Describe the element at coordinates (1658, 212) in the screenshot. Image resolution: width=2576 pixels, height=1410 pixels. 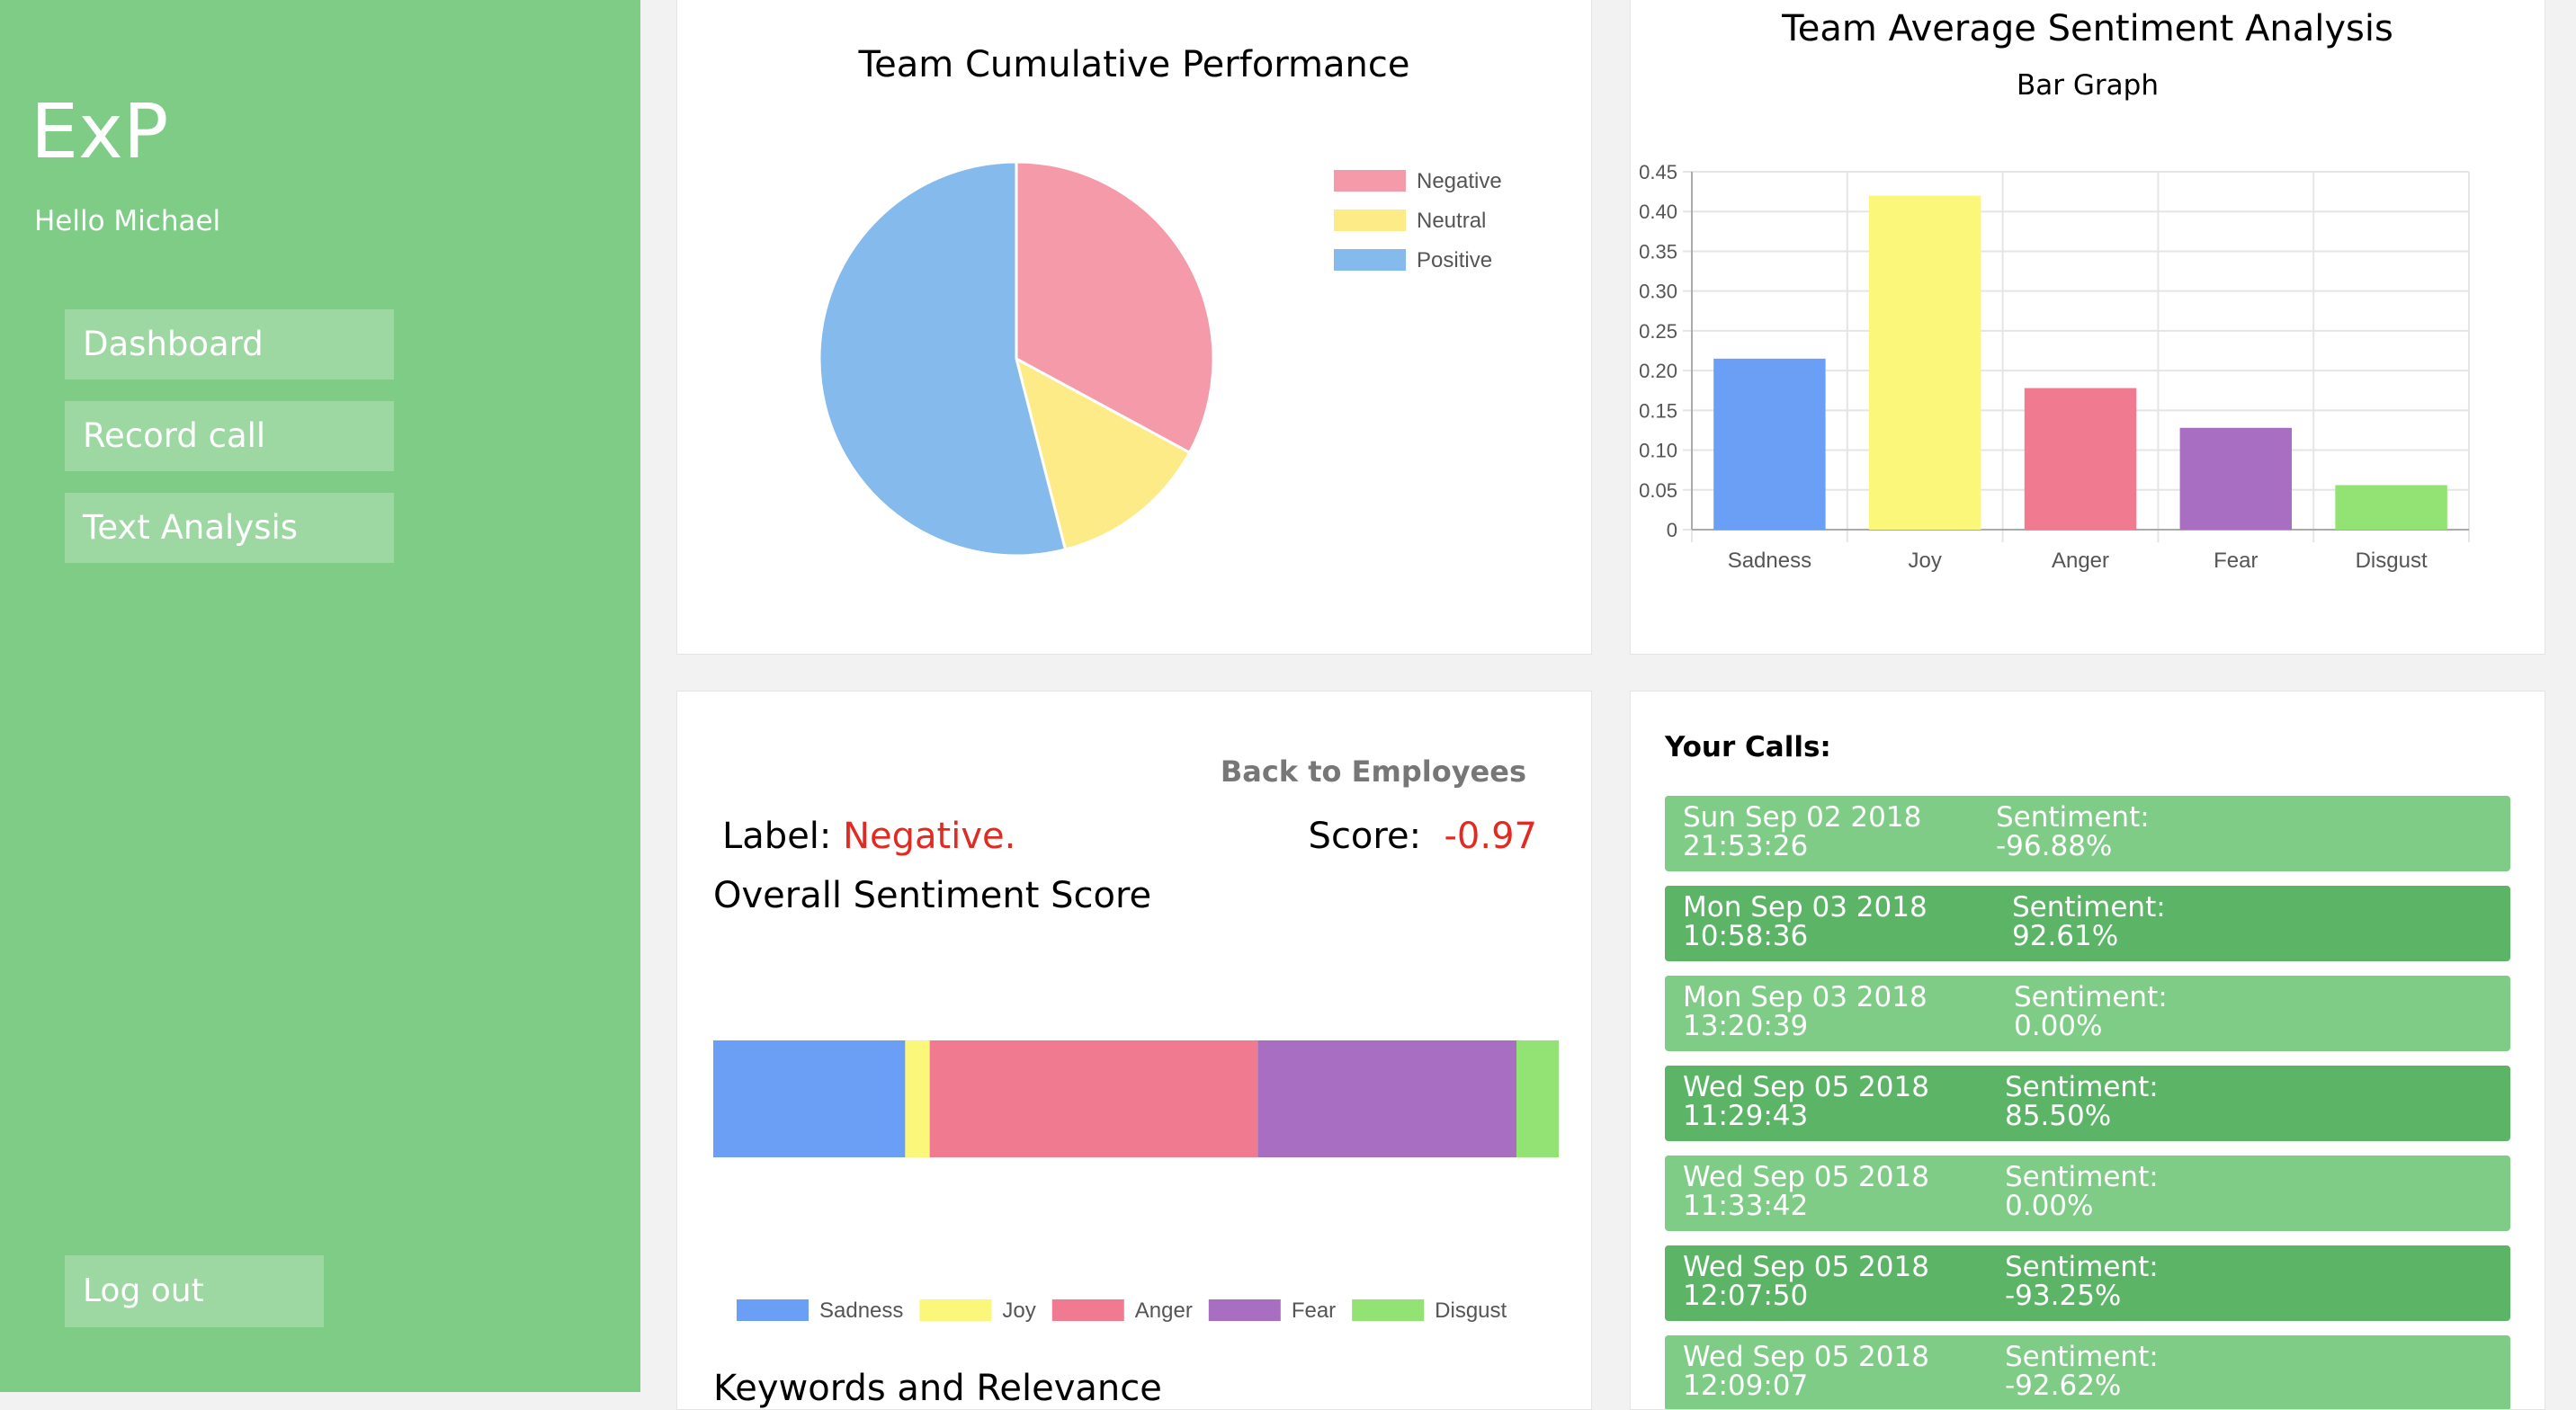
I see `y-tick-label: 0.40` at that location.